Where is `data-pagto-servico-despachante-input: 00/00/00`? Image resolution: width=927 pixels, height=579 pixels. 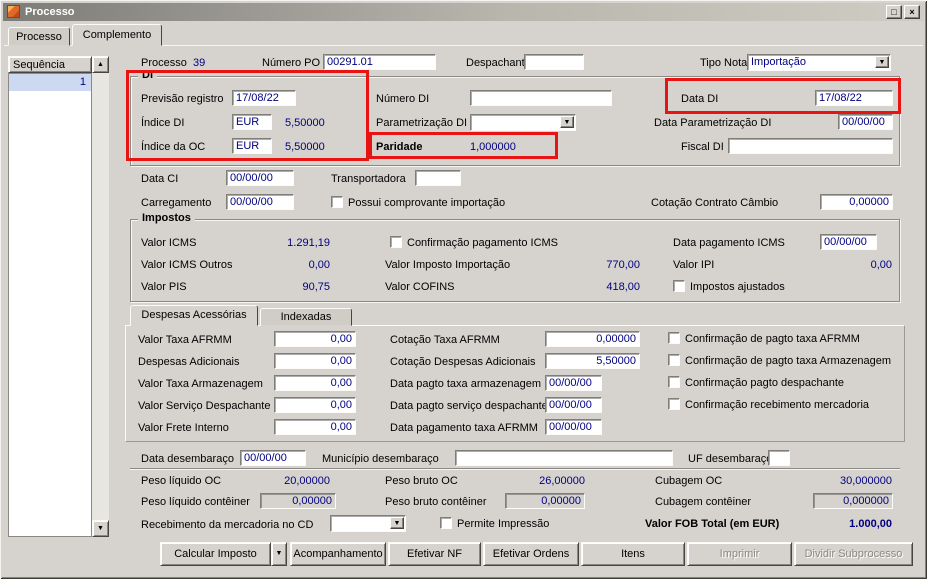
data-pagto-servico-despachante-input: 00/00/00 is located at coordinates (573, 405).